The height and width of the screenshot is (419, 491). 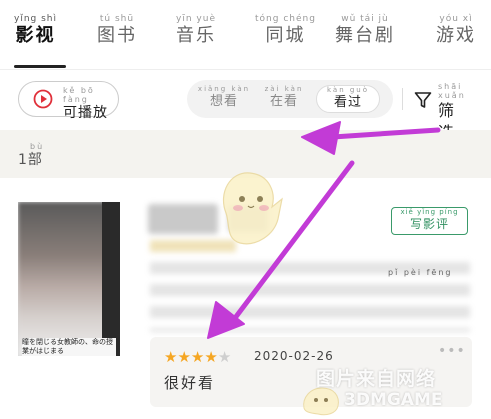 I want to click on review-pinyin: xiě yǐng píng, so click(x=429, y=212).